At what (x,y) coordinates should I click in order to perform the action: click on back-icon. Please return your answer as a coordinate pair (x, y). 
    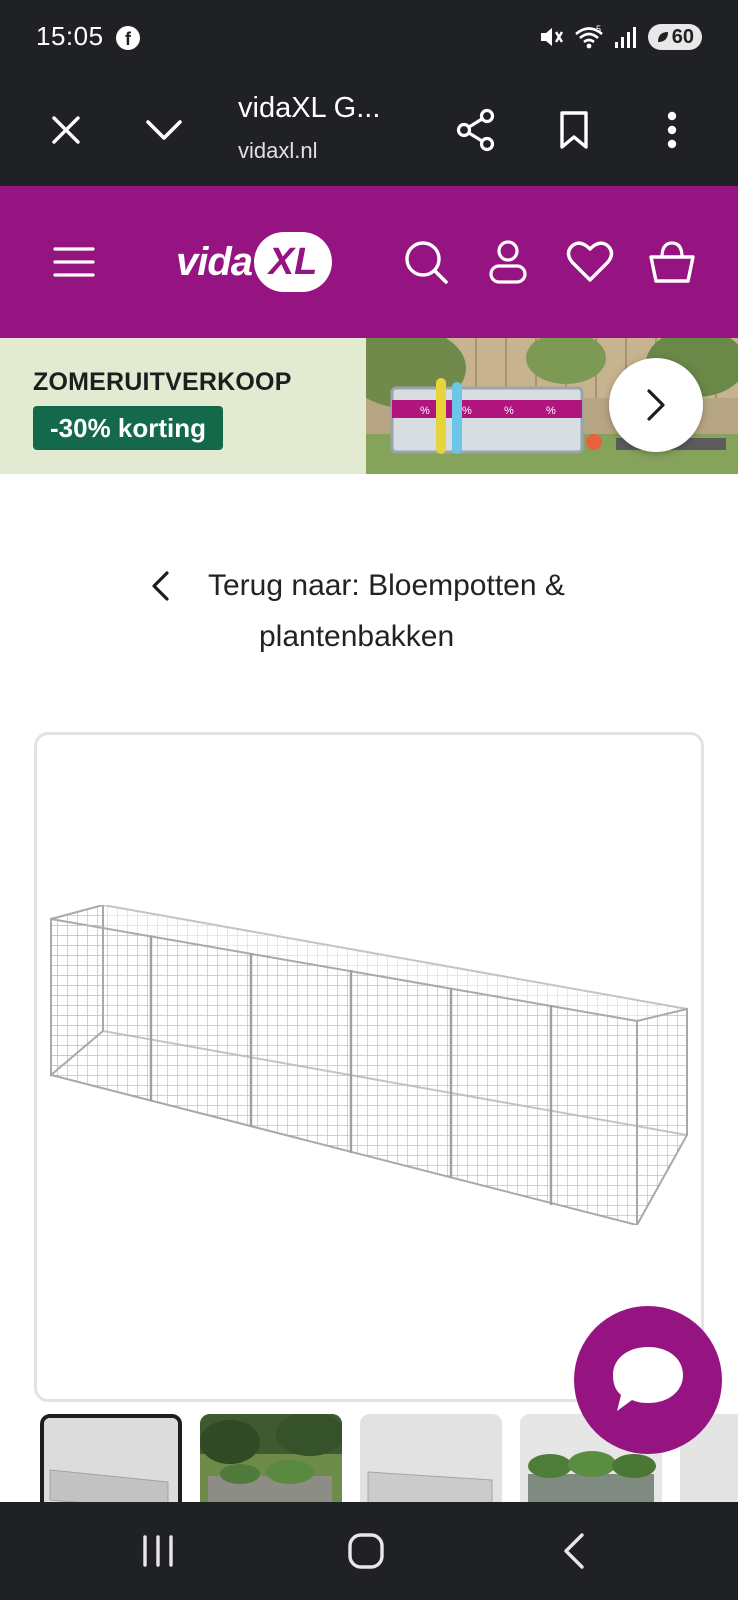
    Looking at the image, I should click on (574, 1551).